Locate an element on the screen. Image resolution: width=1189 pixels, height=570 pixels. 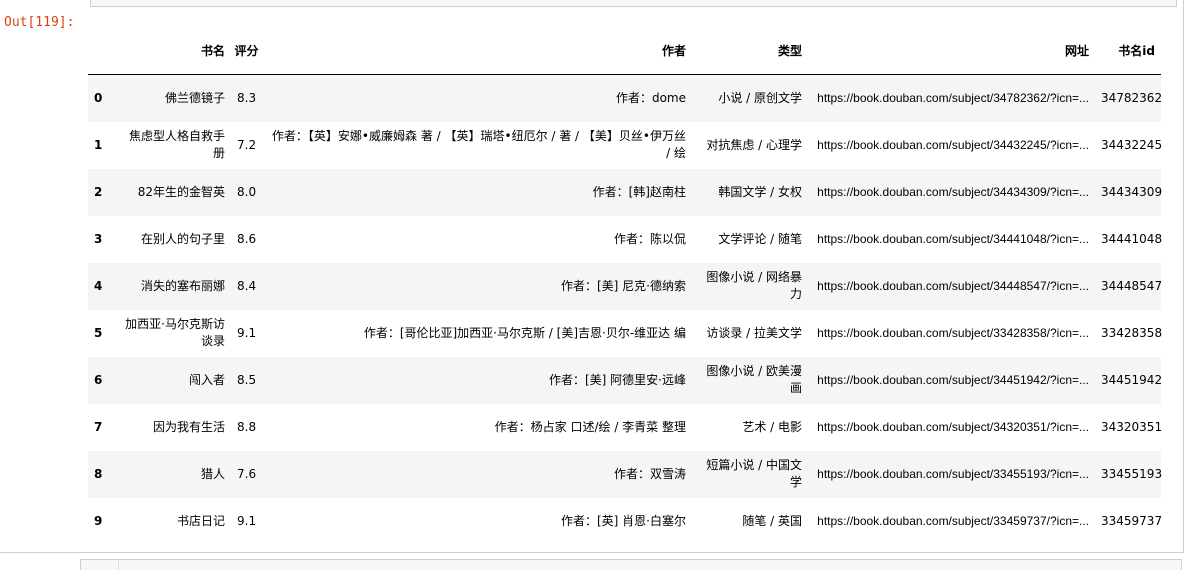
row-index: 9 is located at coordinates (98, 520).